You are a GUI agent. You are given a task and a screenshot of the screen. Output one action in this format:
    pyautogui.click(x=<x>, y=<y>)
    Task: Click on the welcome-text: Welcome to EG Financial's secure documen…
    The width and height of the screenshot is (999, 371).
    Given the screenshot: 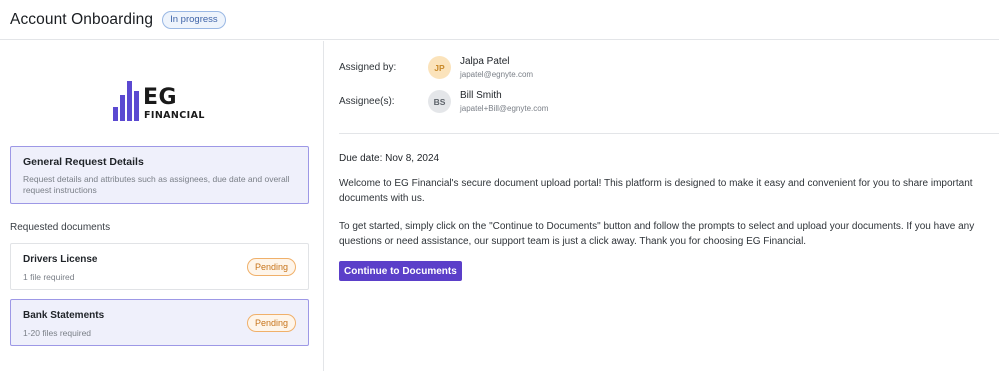 What is the action you would take?
    pyautogui.click(x=656, y=191)
    